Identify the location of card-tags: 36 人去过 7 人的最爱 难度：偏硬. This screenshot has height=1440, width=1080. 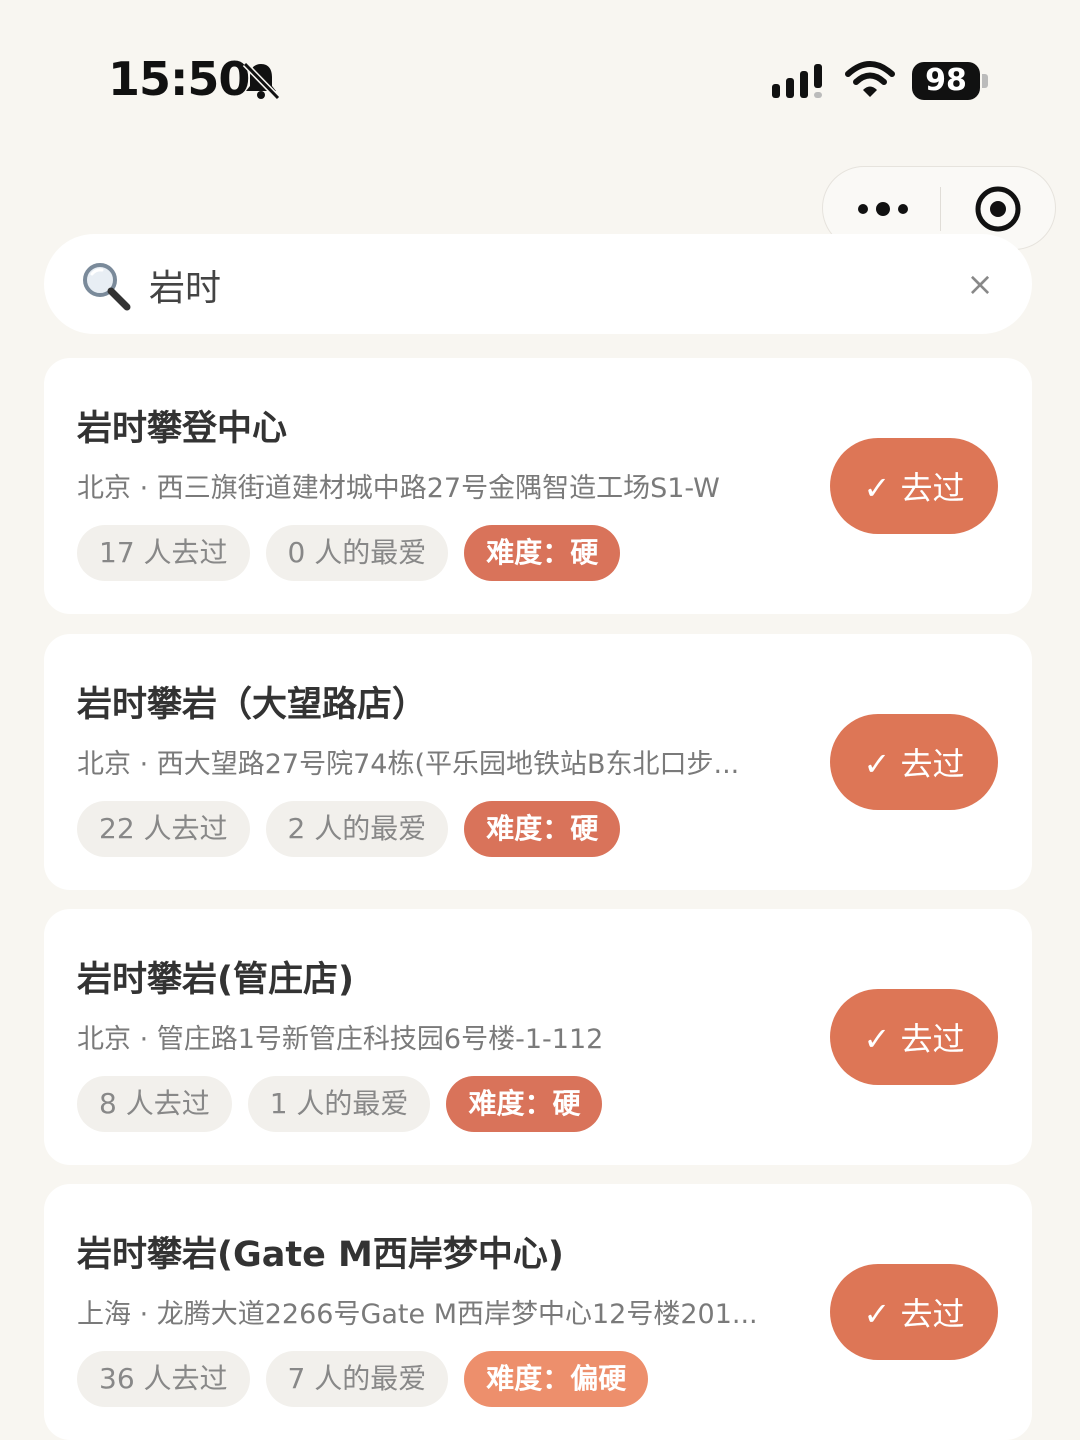
(363, 1379).